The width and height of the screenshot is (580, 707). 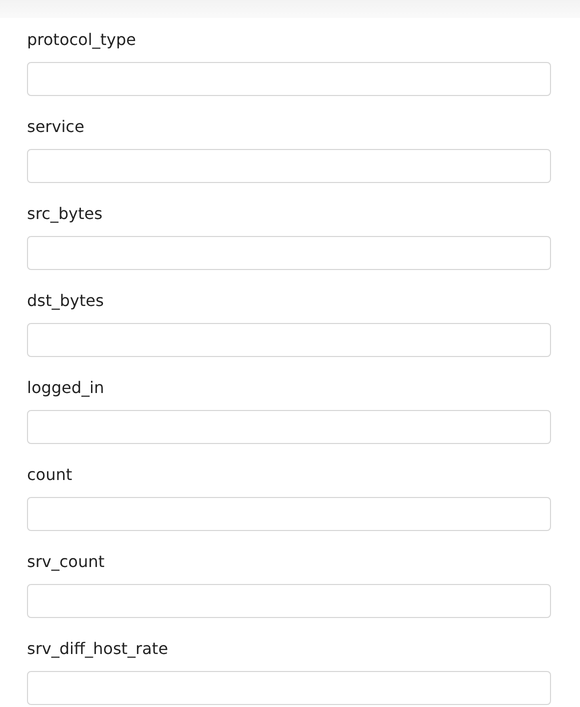 What do you see at coordinates (65, 388) in the screenshot?
I see `field-label: logged_in` at bounding box center [65, 388].